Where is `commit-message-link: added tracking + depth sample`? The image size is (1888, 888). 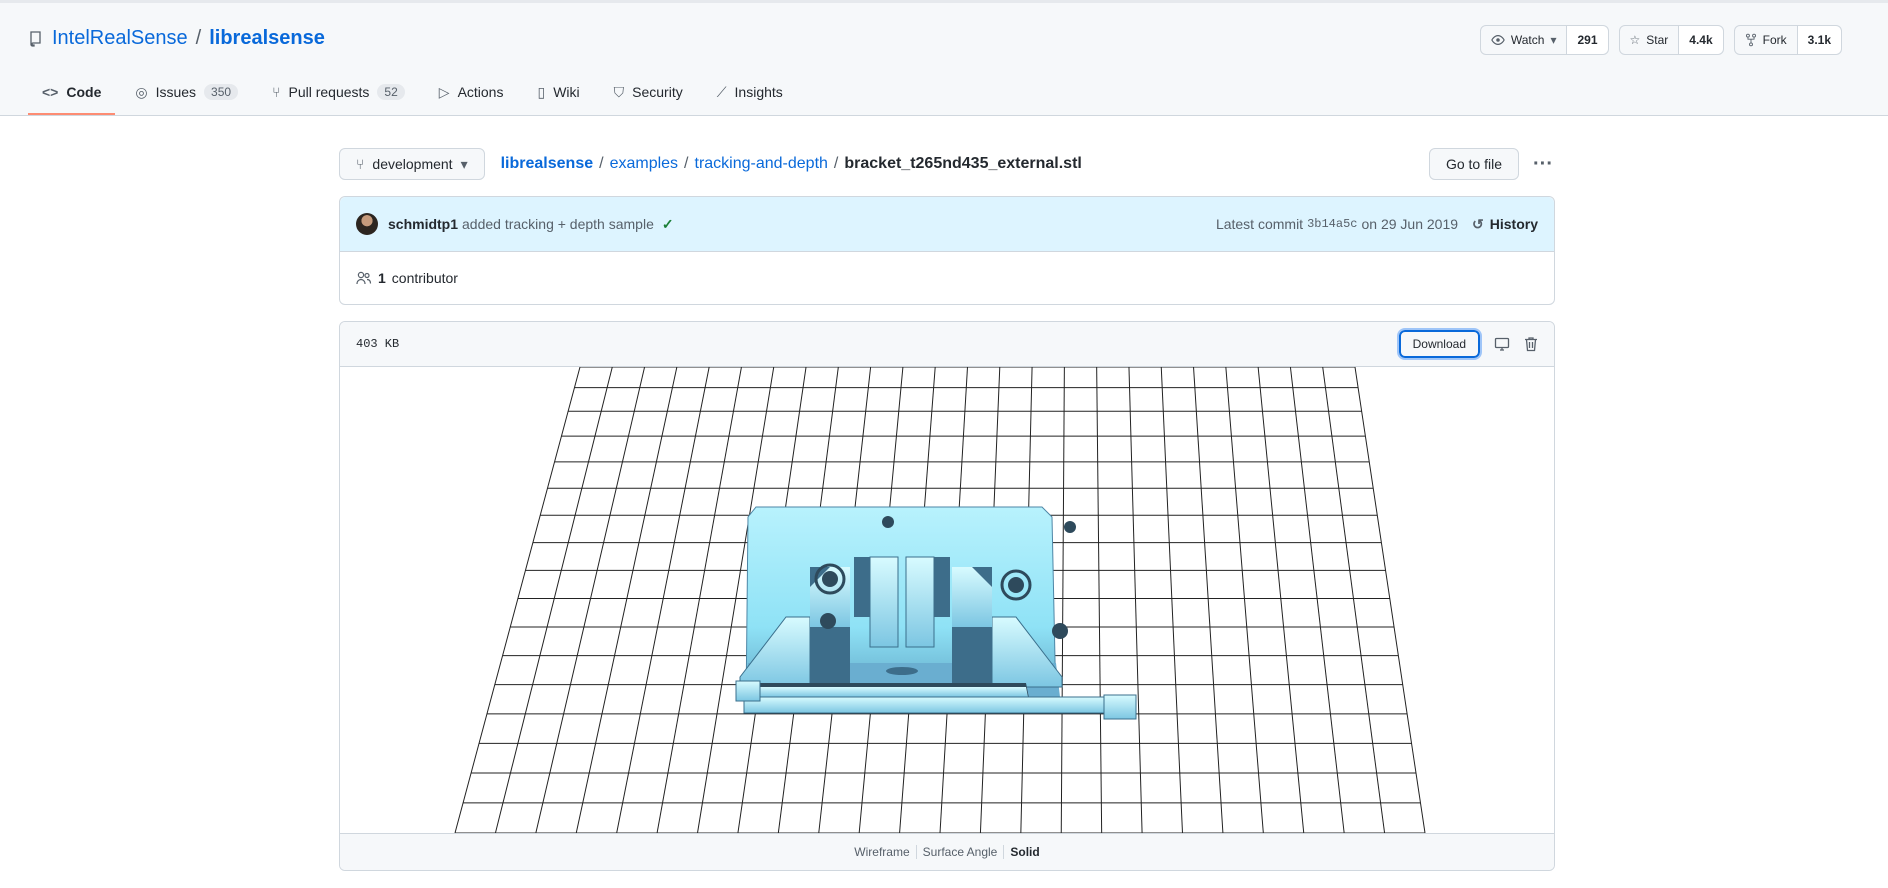
commit-message-link: added tracking + depth sample is located at coordinates (558, 224).